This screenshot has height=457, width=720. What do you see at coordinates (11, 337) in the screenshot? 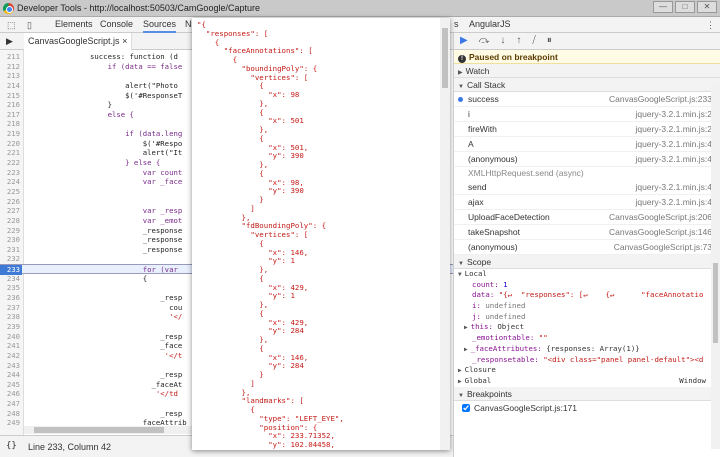
I see `line-number: 240` at bounding box center [11, 337].